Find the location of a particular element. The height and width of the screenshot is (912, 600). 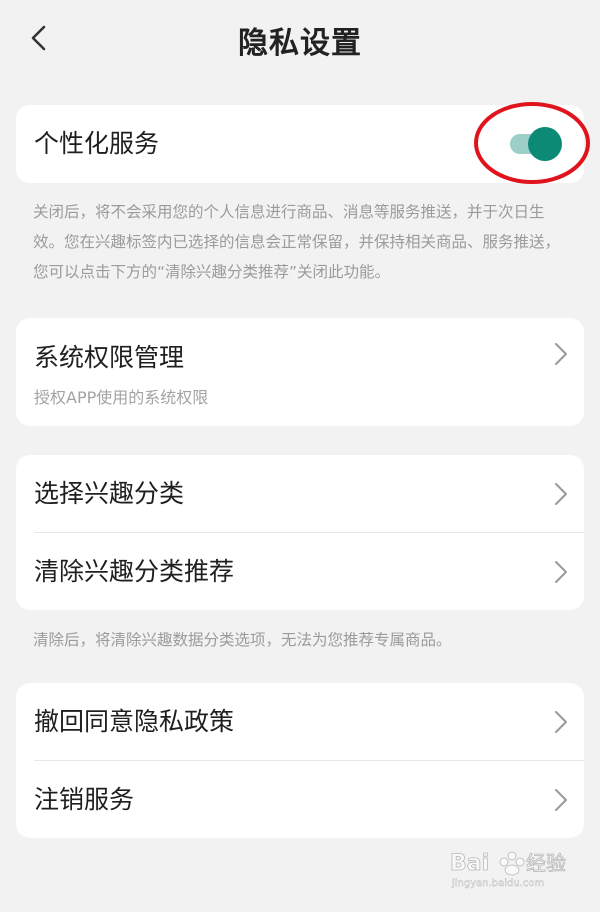

system-permissions-label: 系统权限管理 is located at coordinates (109, 357).